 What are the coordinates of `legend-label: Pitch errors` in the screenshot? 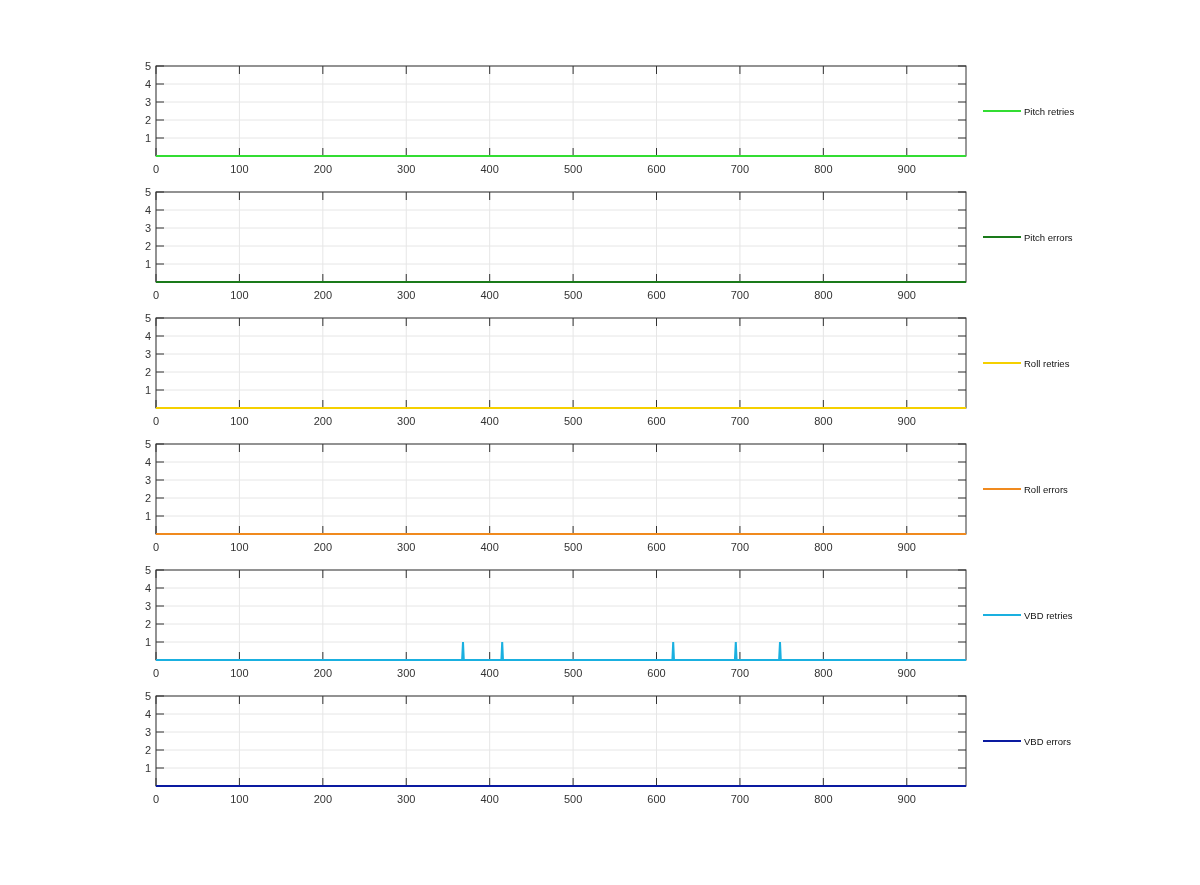 It's located at (1048, 237).